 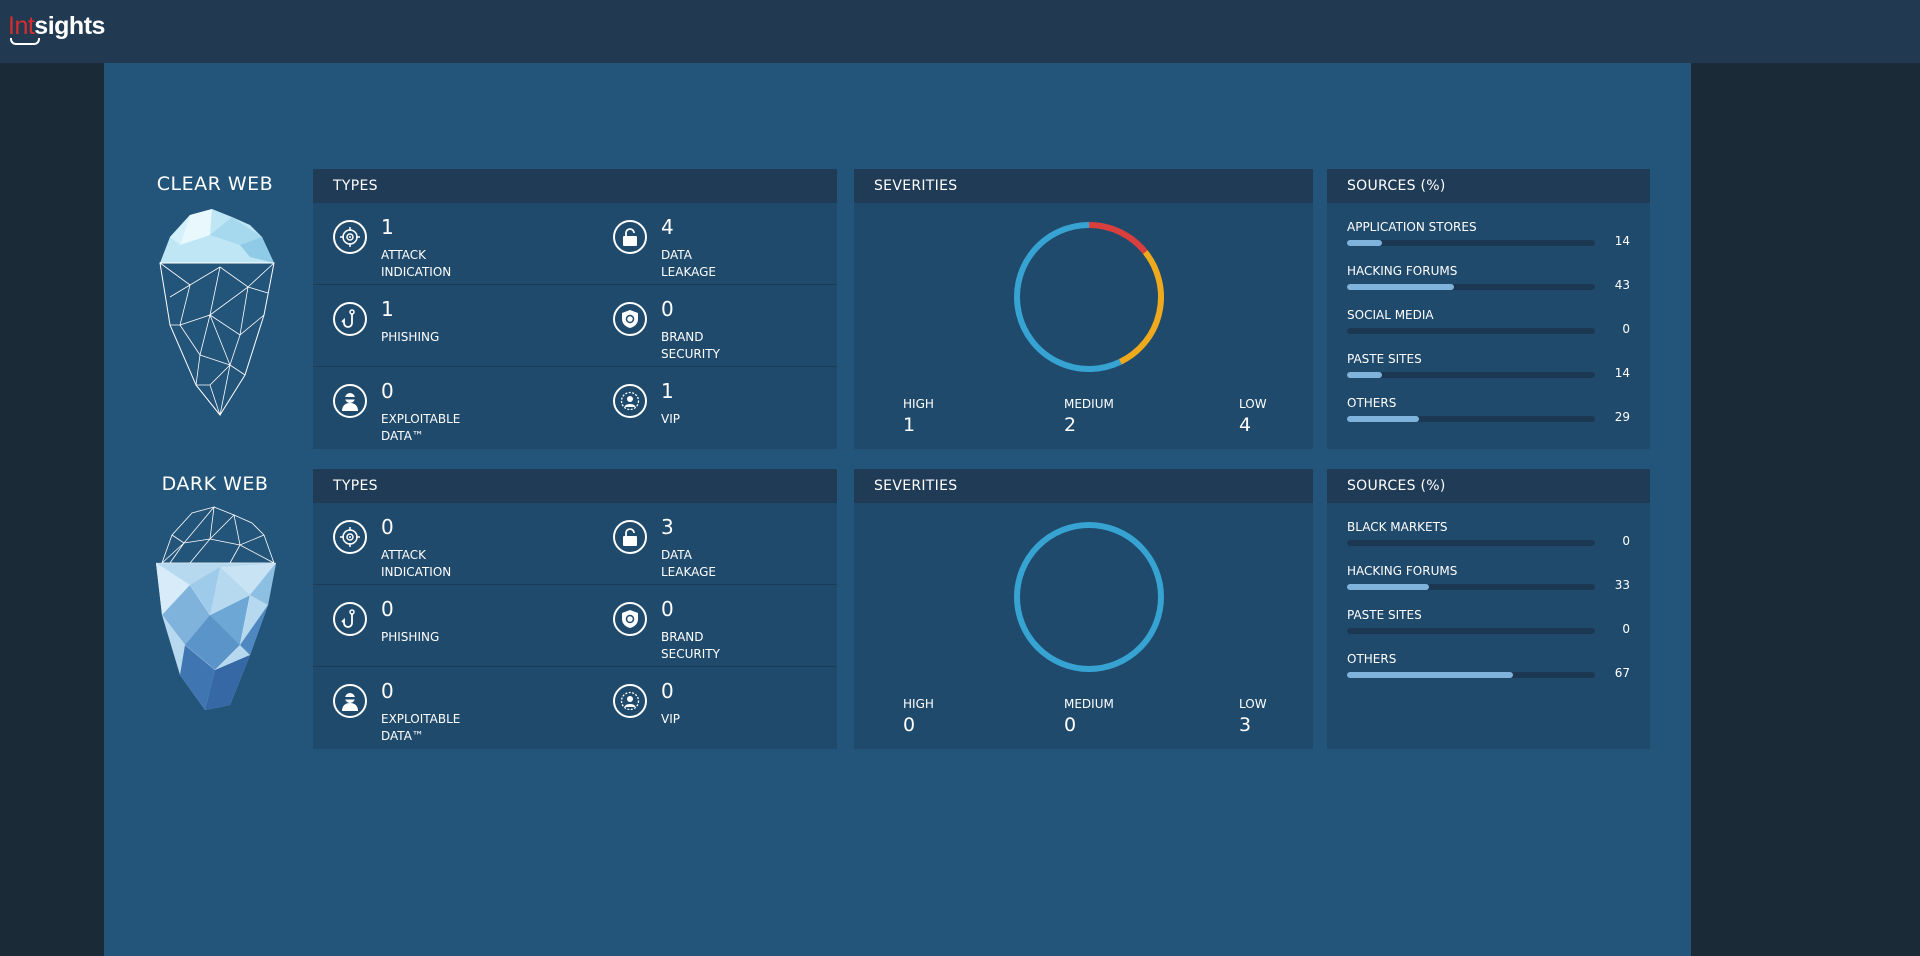 I want to click on types-panel: TYPES 0 ATTACKINDICATION 3 DATALEAKAGE, so click(x=575, y=609).